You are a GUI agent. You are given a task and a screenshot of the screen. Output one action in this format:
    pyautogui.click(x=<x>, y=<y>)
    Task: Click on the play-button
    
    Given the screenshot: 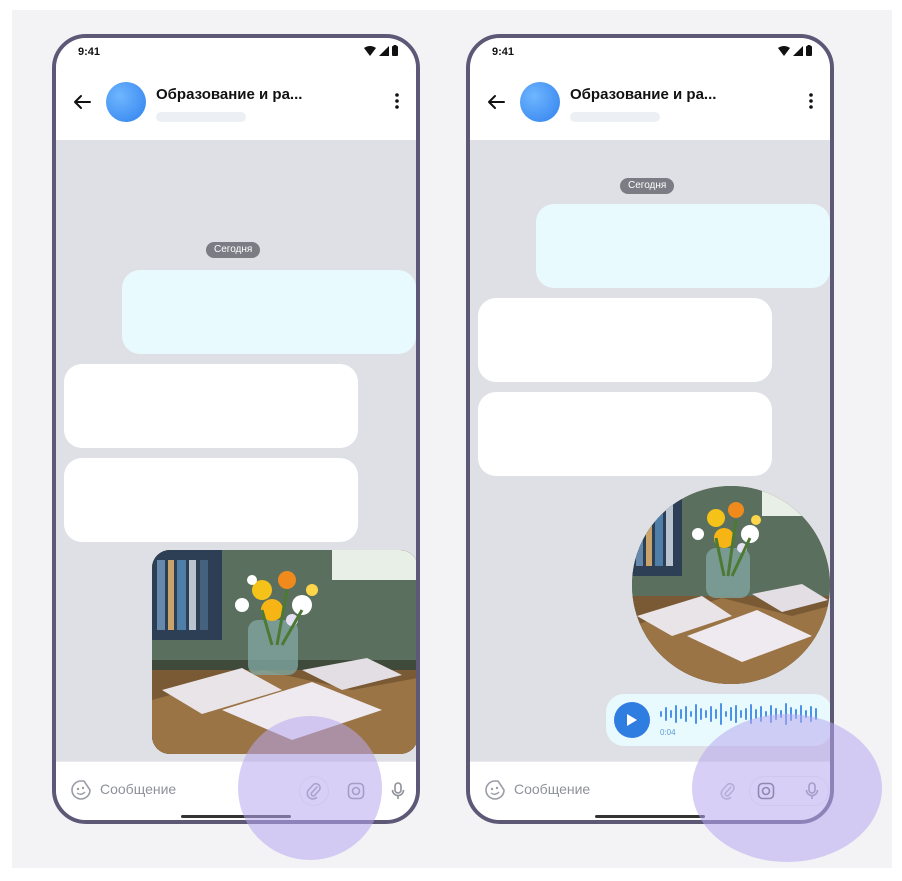 What is the action you would take?
    pyautogui.click(x=632, y=720)
    